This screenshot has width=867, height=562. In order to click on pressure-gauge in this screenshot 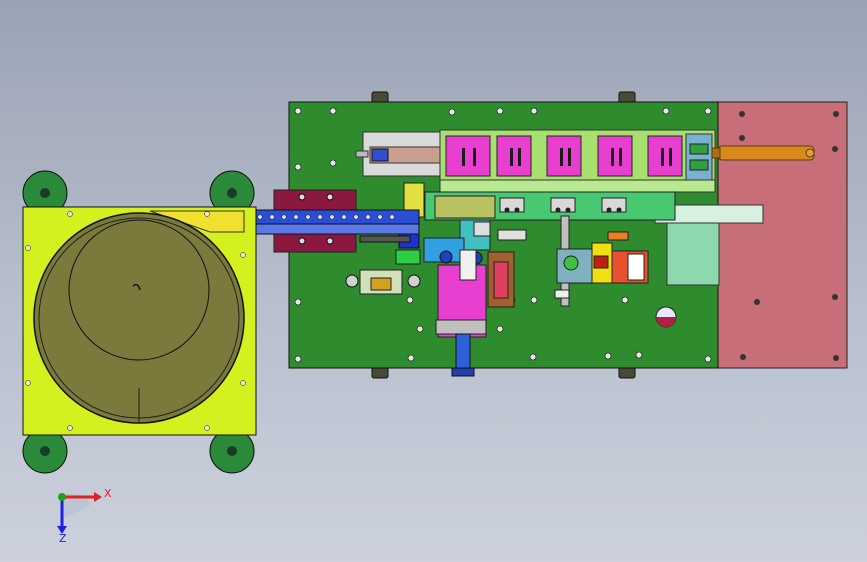, I will do `click(666, 317)`.